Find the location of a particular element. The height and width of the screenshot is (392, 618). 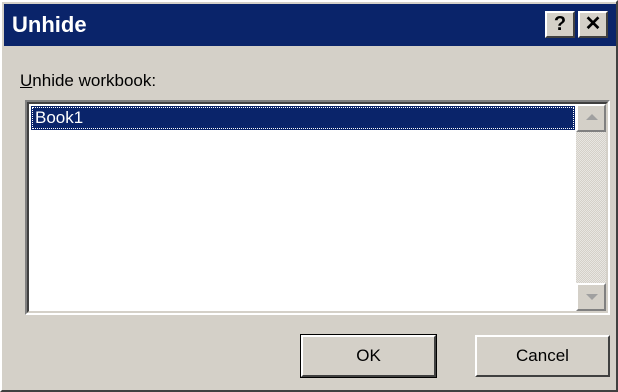

title-bar: Unhide ? ✕ is located at coordinates (310, 25).